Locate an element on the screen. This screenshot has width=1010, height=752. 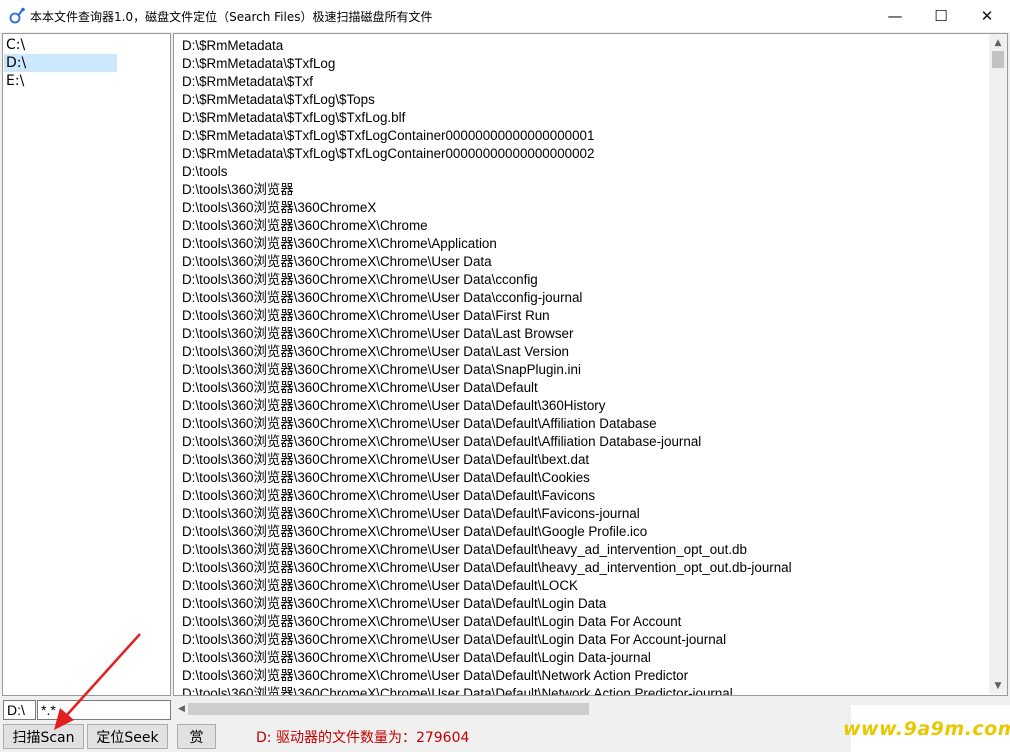
pattern-field: *.* is located at coordinates (104, 710).